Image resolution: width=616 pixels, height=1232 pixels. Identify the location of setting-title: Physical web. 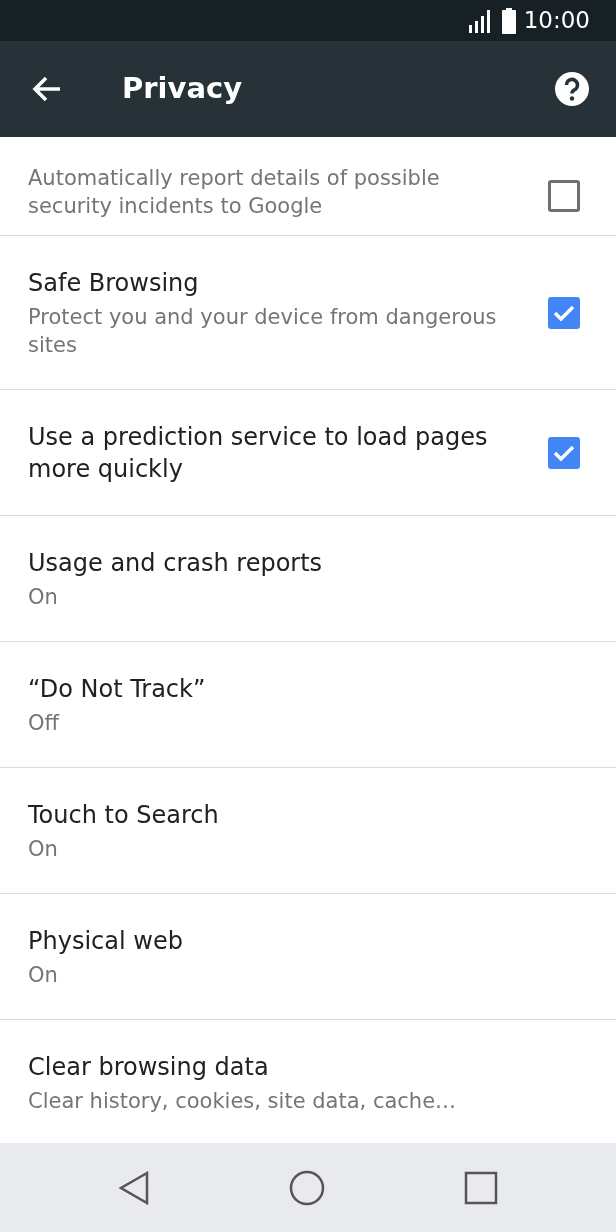
(292, 940).